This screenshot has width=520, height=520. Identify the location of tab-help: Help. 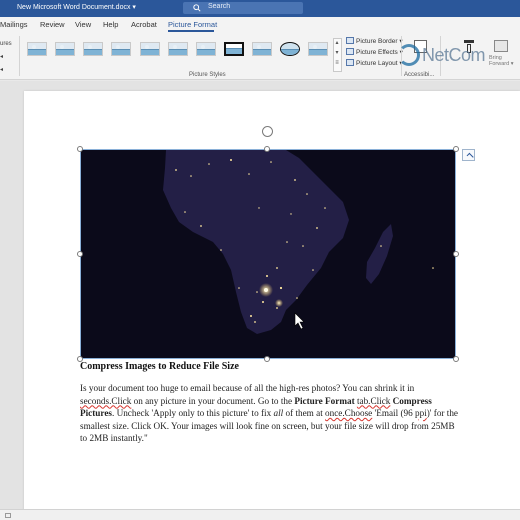
(110, 24).